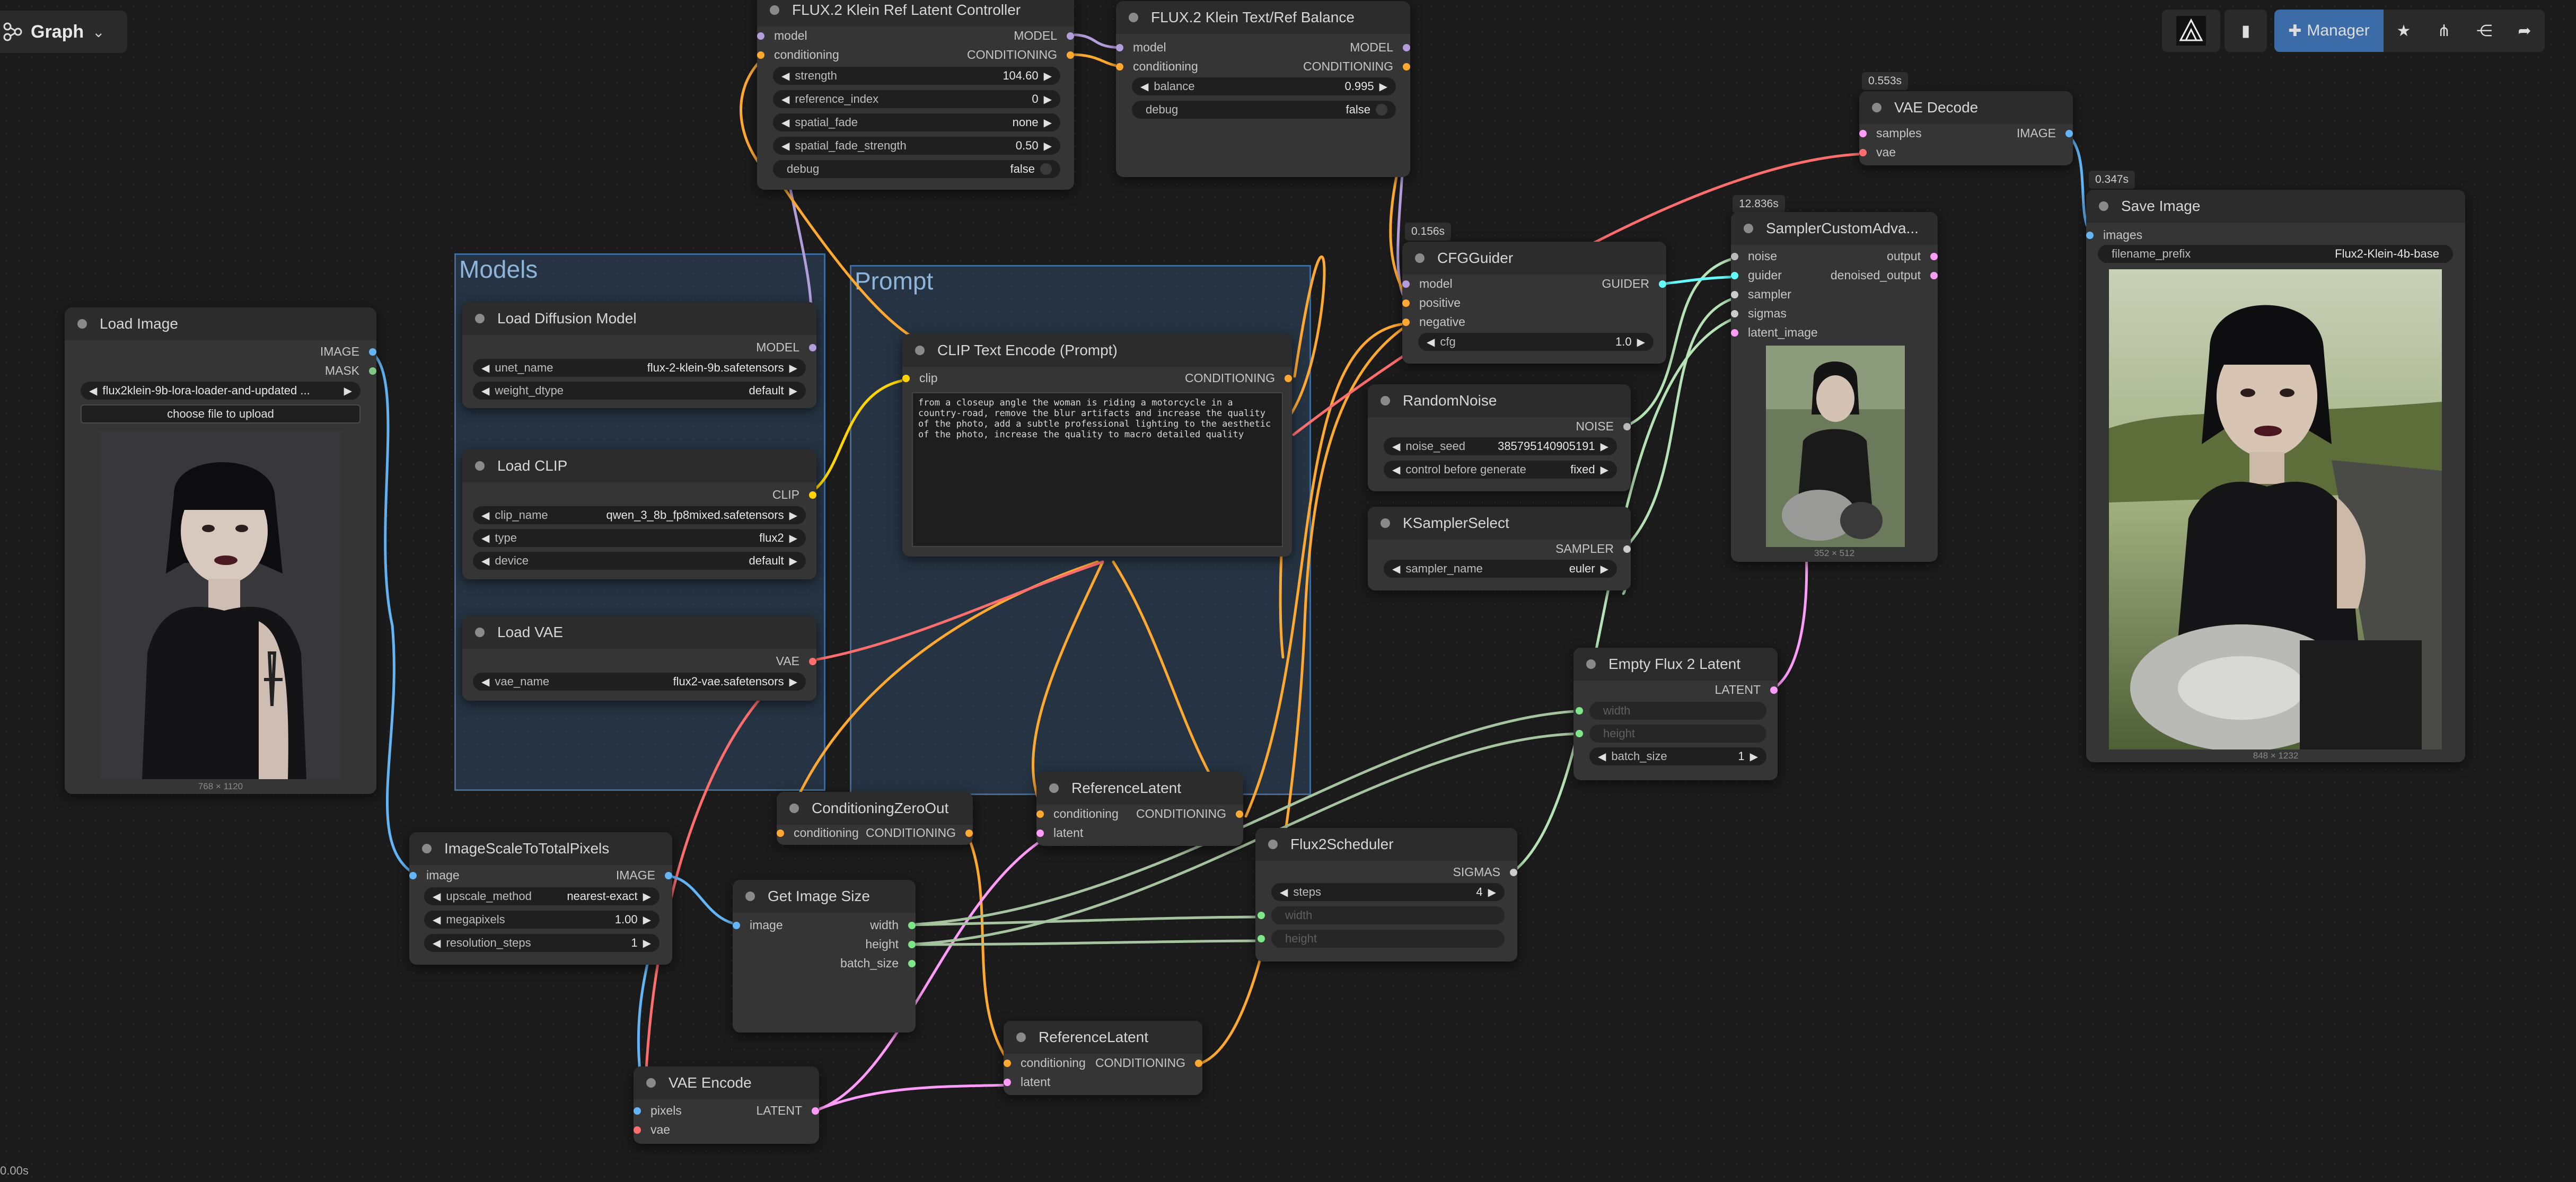 The height and width of the screenshot is (1182, 2576). I want to click on input-images: images, so click(2114, 235).